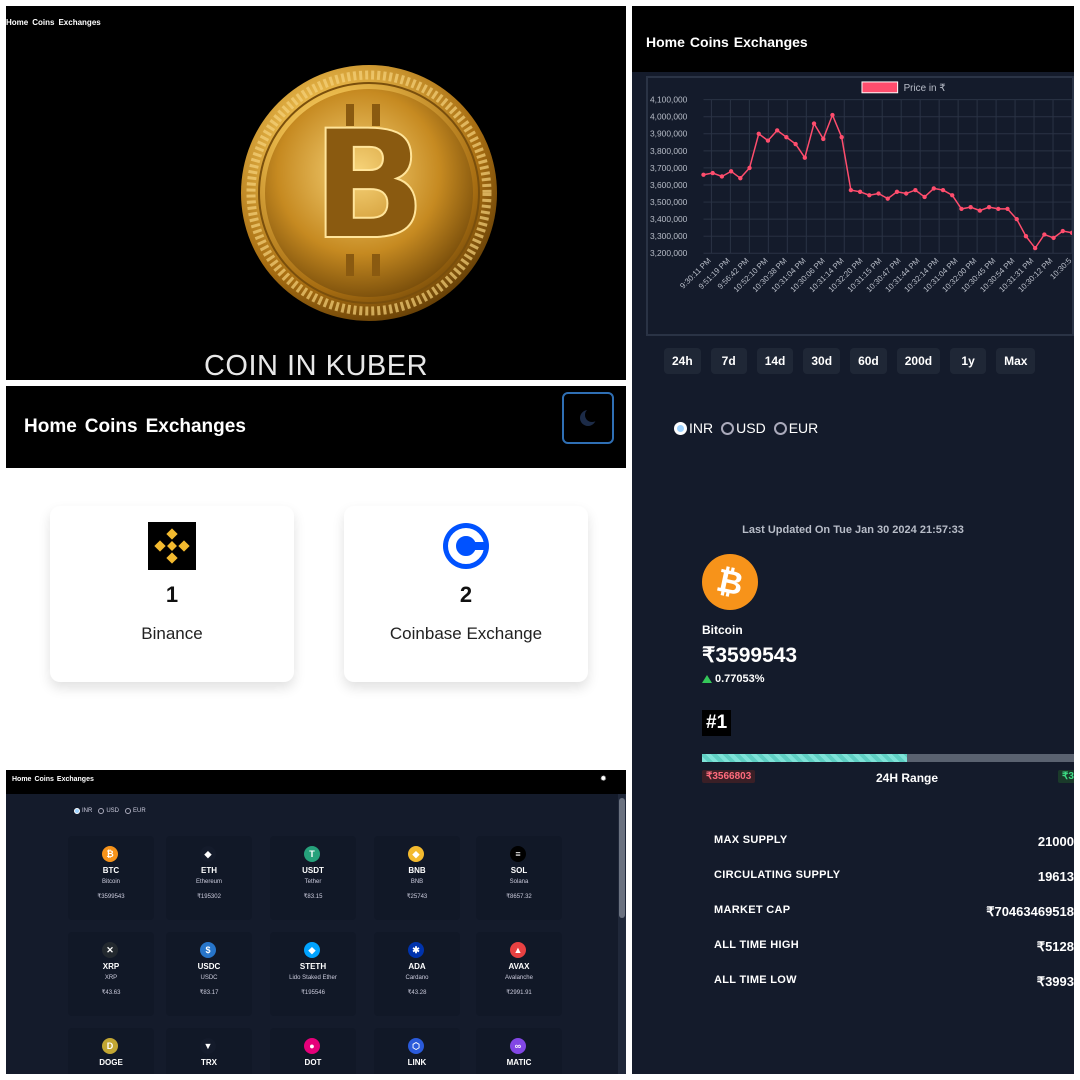 This screenshot has width=1080, height=1080. Describe the element at coordinates (669, 202) in the screenshot. I see `y-tick-label: 3,500,000` at that location.